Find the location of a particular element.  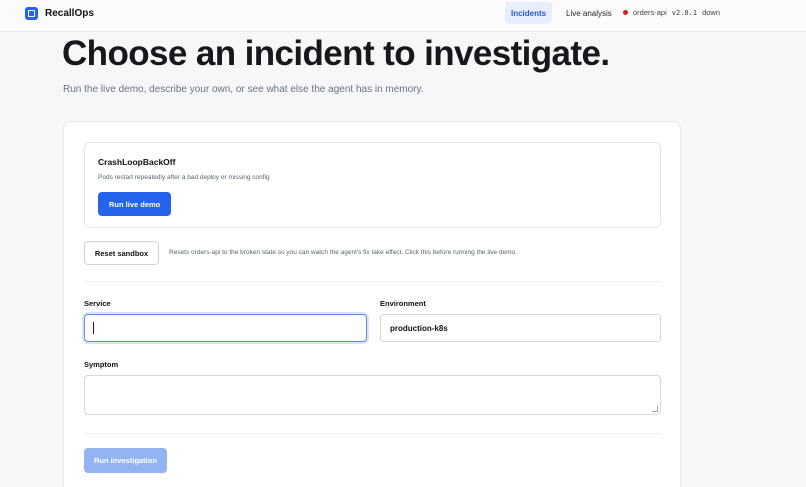

resize-grip-icon is located at coordinates (655, 409).